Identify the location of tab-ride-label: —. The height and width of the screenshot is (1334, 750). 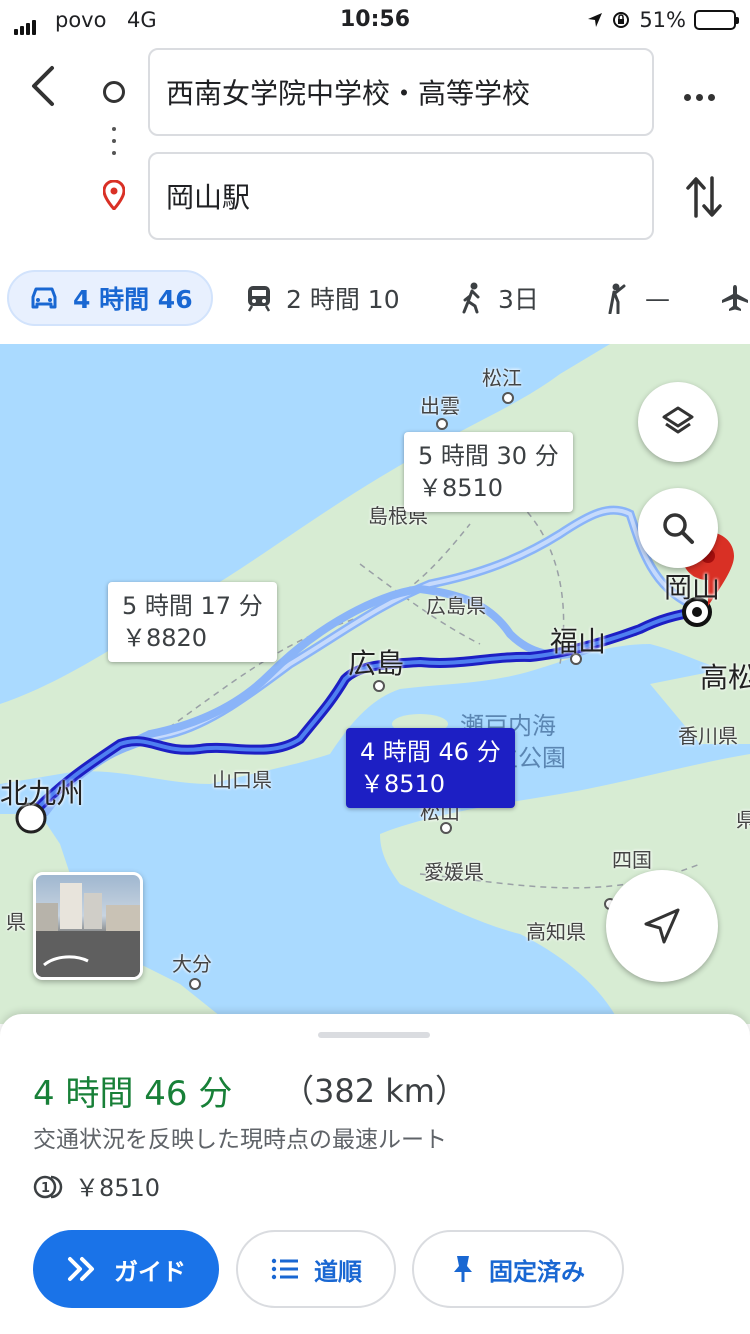
(657, 298).